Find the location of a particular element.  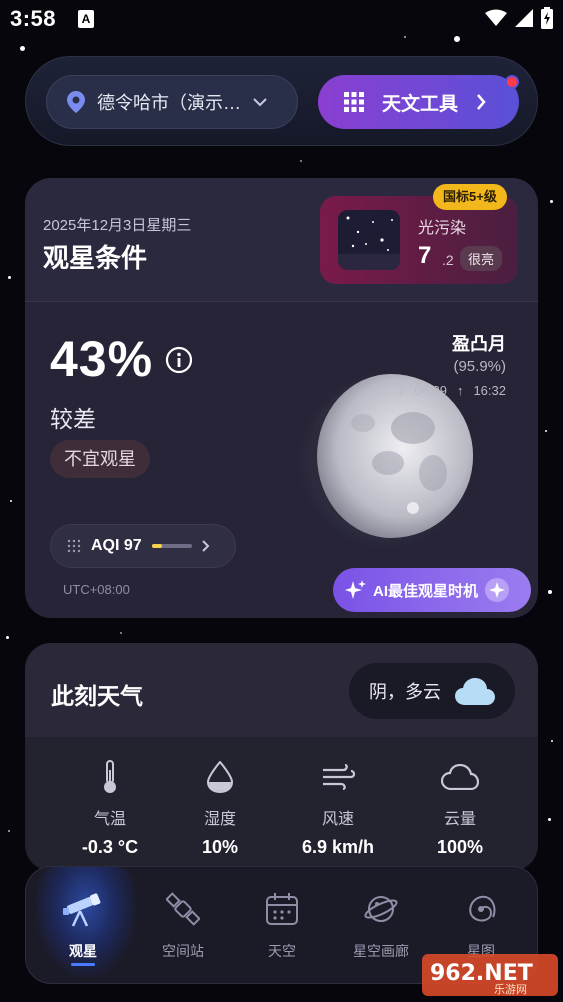

metric-value: 100% is located at coordinates (460, 847).